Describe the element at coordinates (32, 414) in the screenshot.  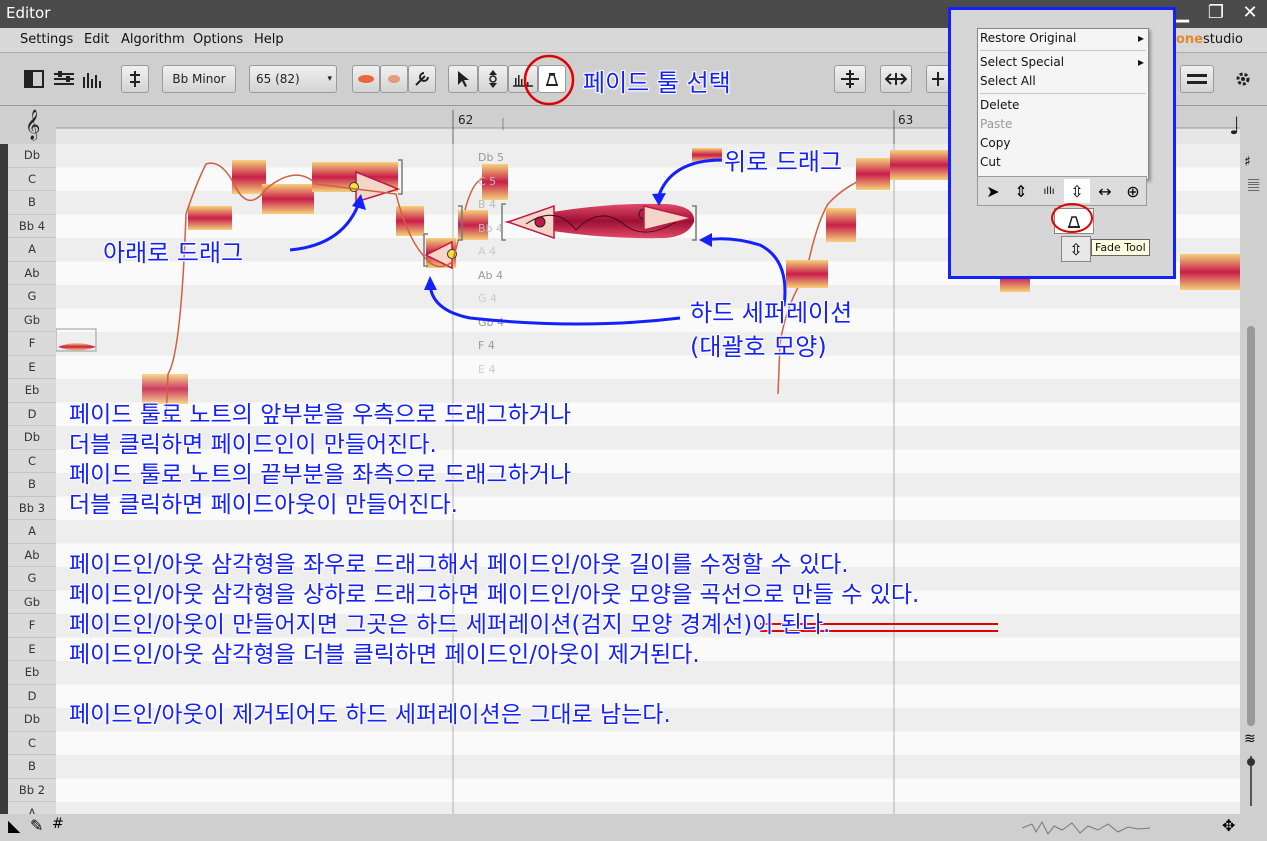
I see `pitch-label: D` at that location.